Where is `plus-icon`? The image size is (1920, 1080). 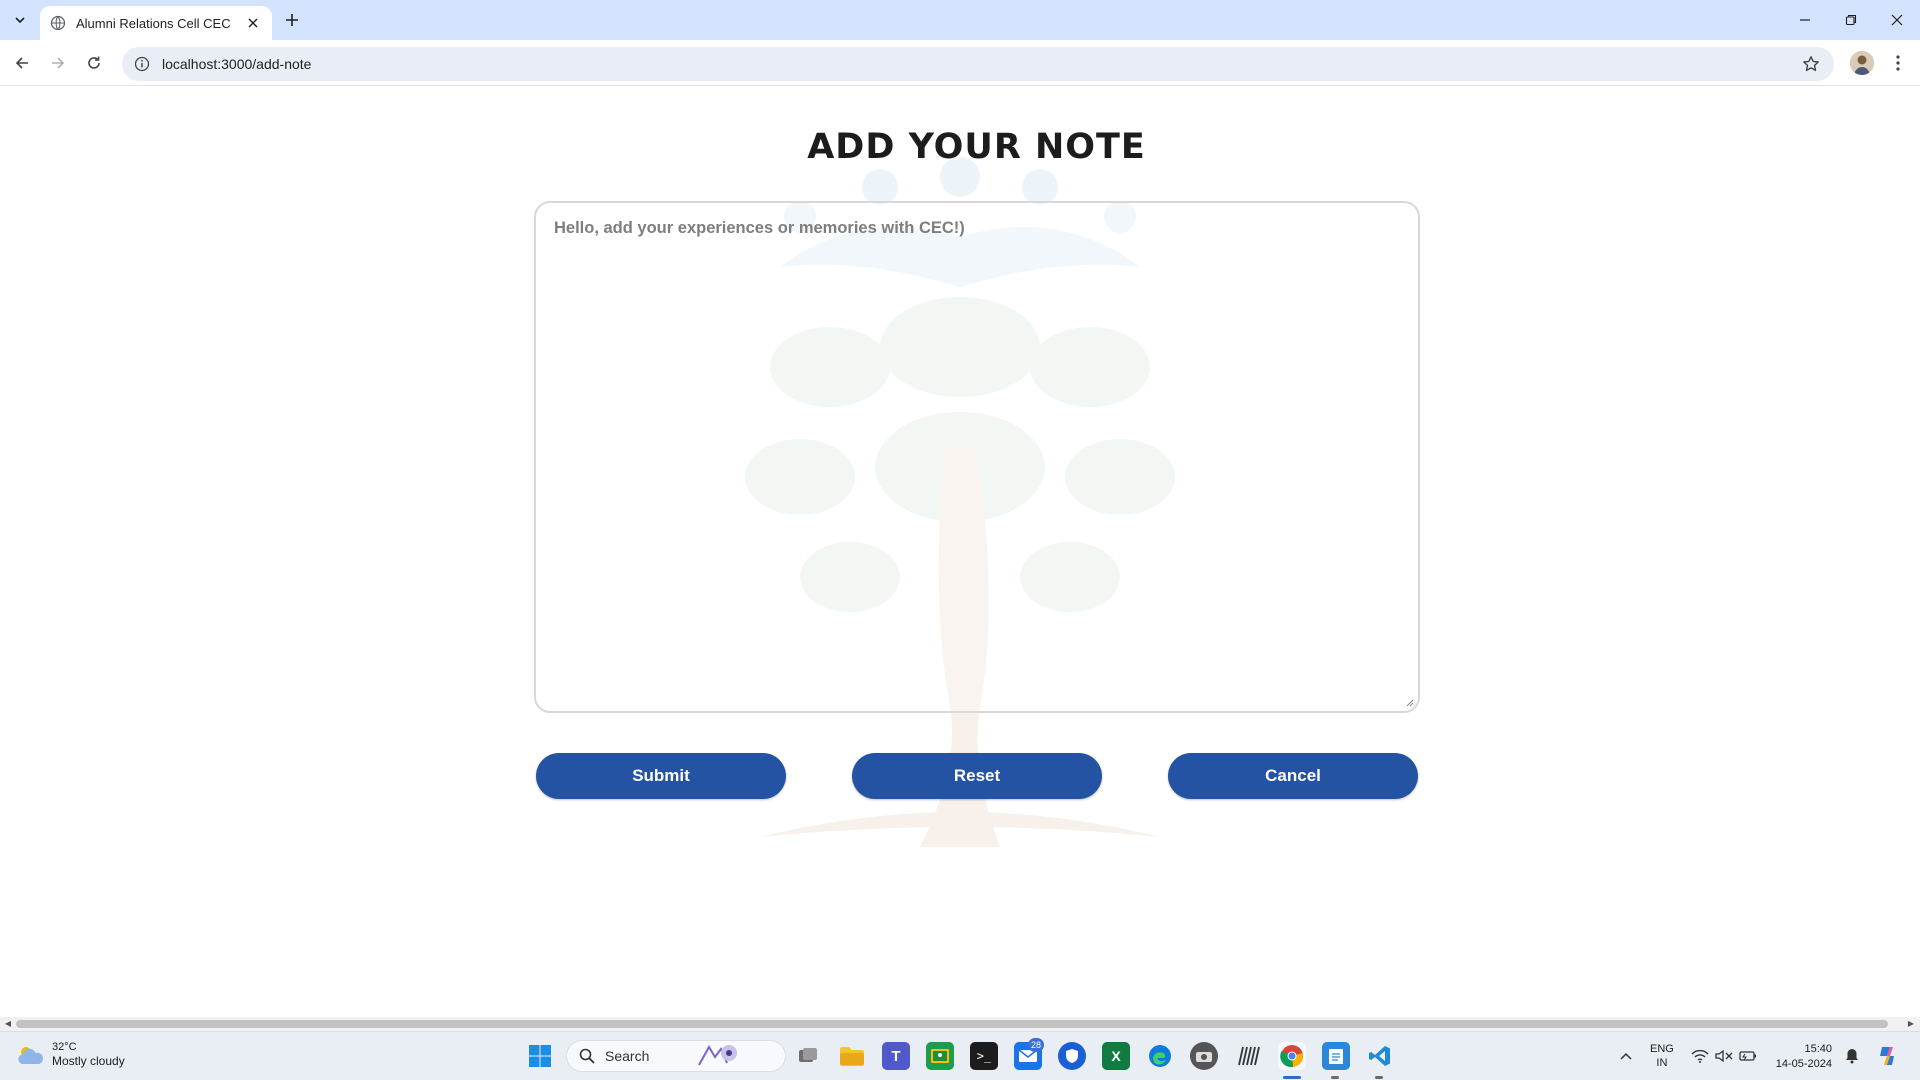 plus-icon is located at coordinates (292, 20).